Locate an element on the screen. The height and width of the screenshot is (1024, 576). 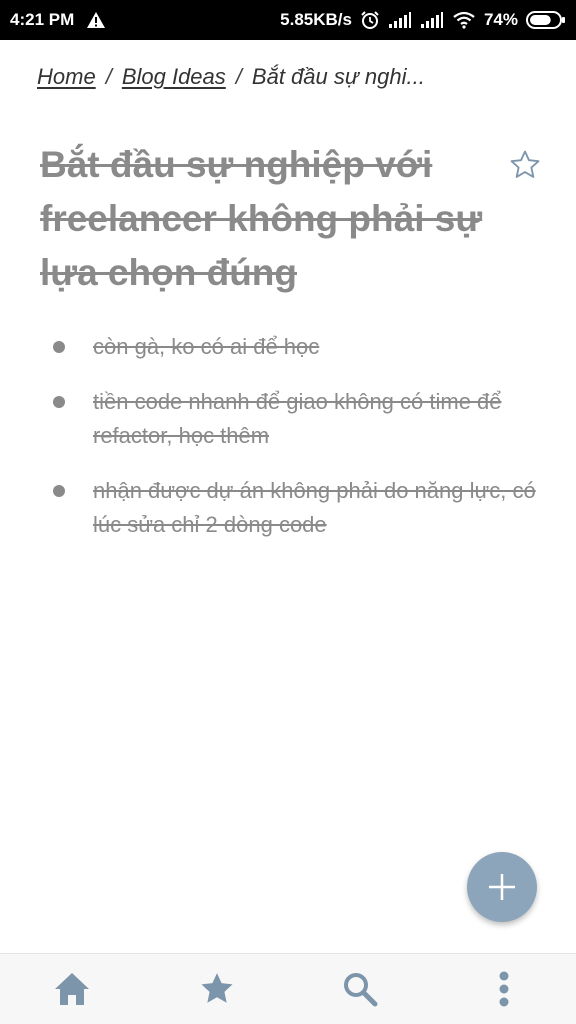
warning-icon is located at coordinates (96, 20).